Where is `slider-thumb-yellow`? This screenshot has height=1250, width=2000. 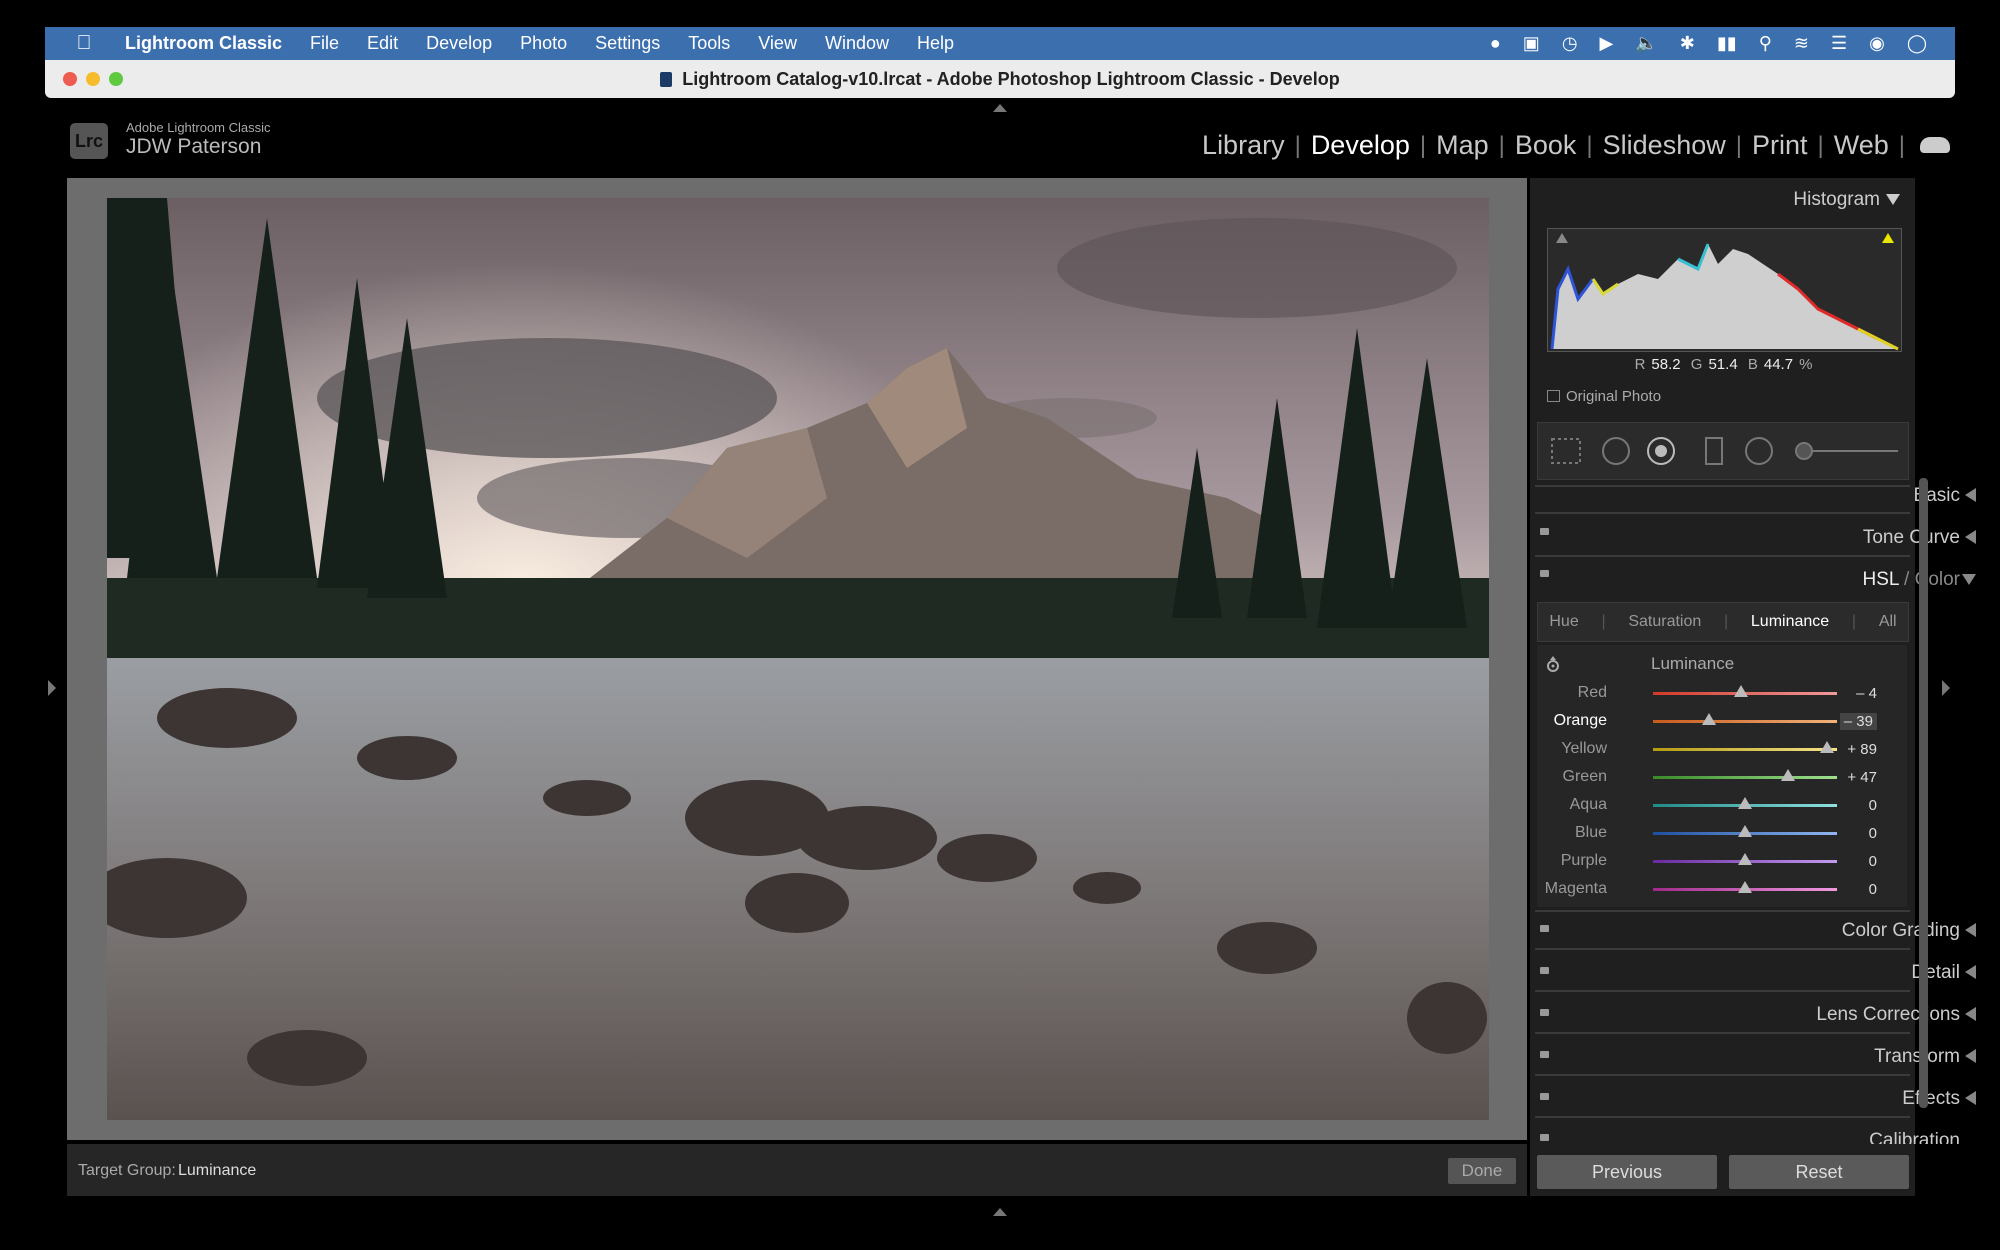
slider-thumb-yellow is located at coordinates (1826, 747).